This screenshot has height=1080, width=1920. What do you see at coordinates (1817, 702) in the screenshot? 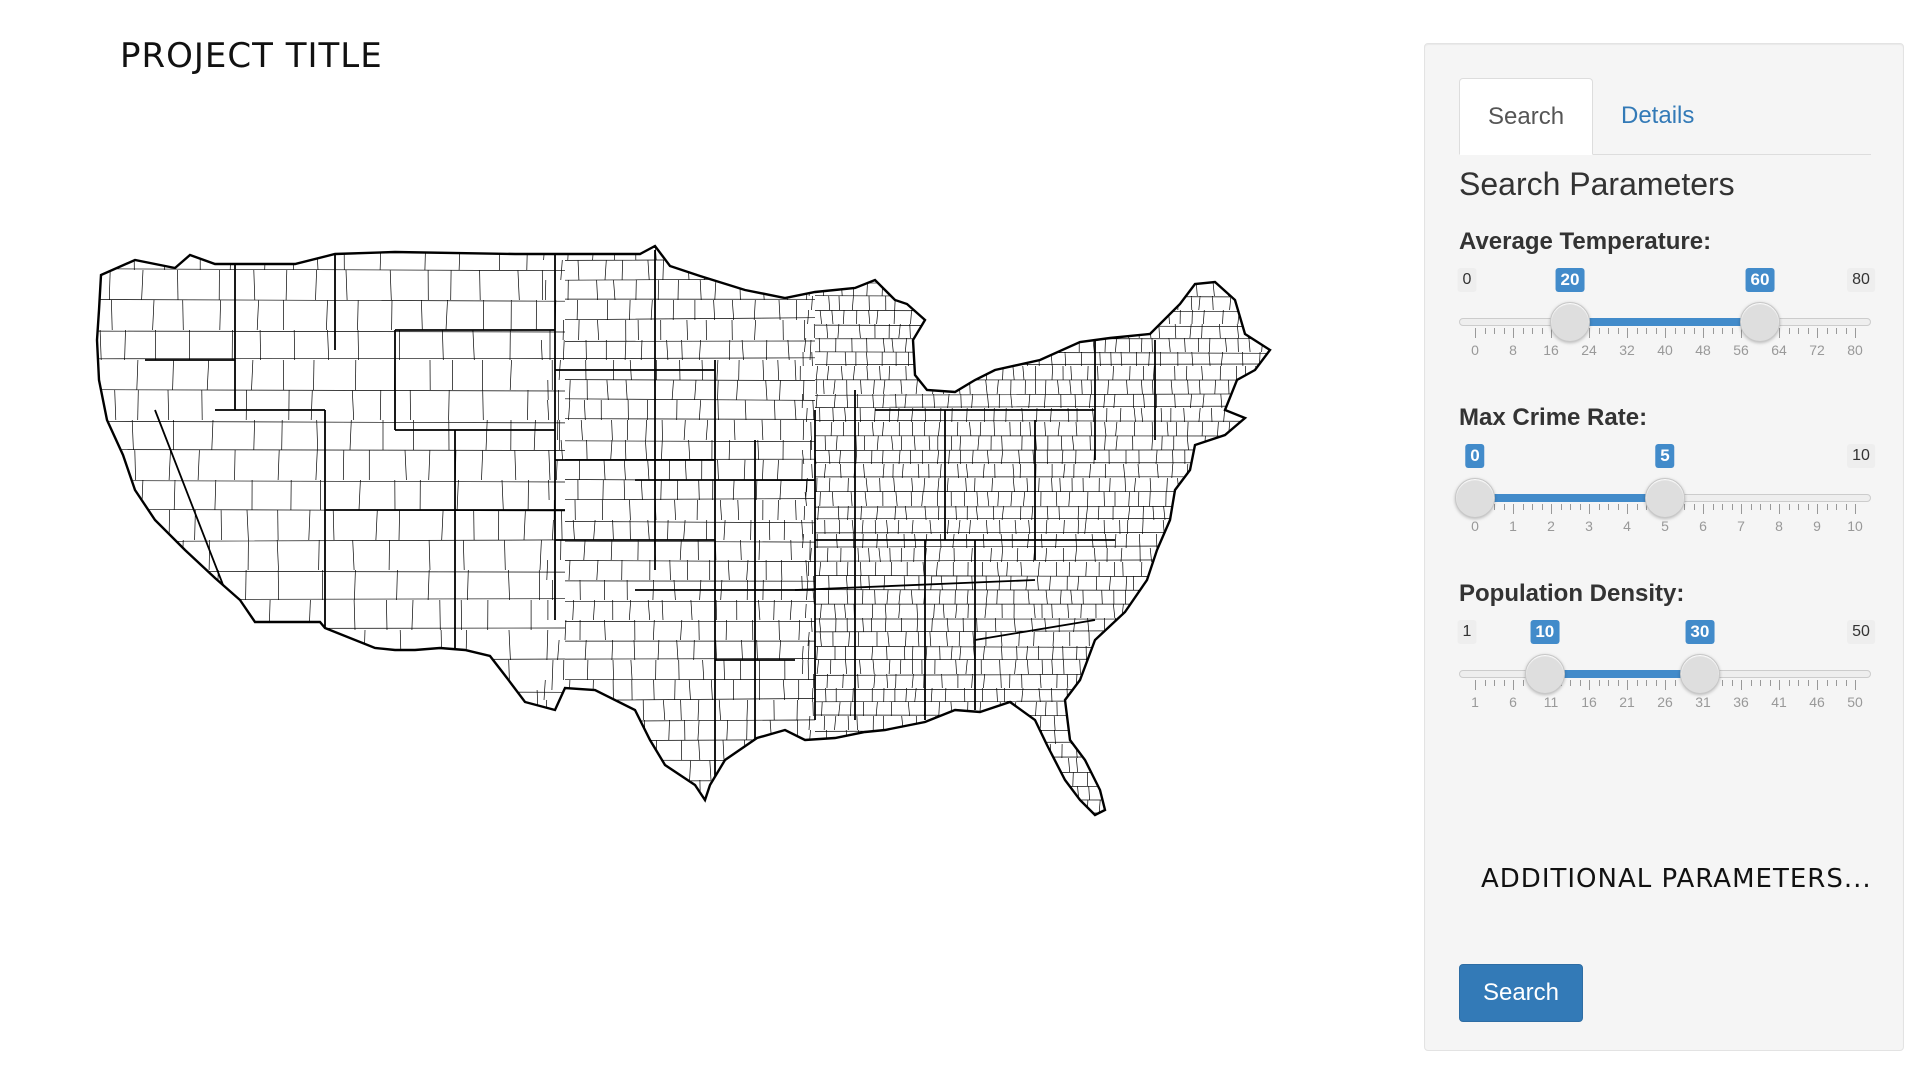
I see `slider-tick-label: 46` at bounding box center [1817, 702].